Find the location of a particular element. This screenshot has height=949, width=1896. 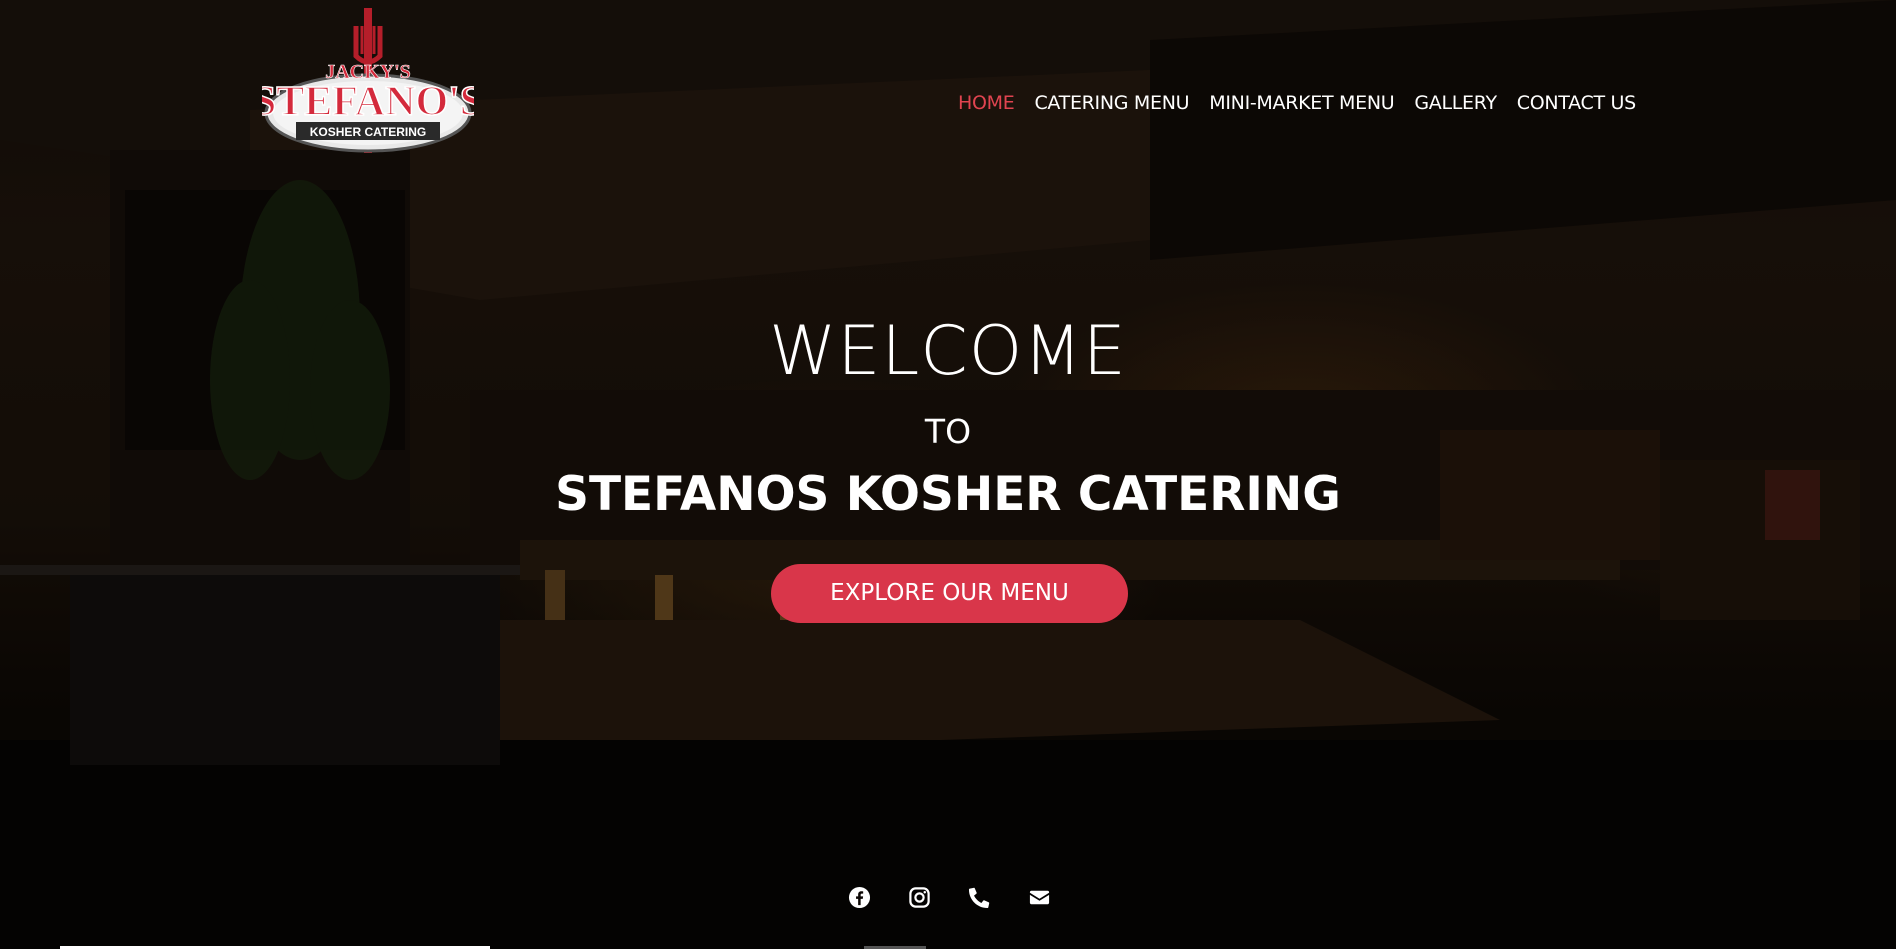

phone-icon is located at coordinates (979, 897).